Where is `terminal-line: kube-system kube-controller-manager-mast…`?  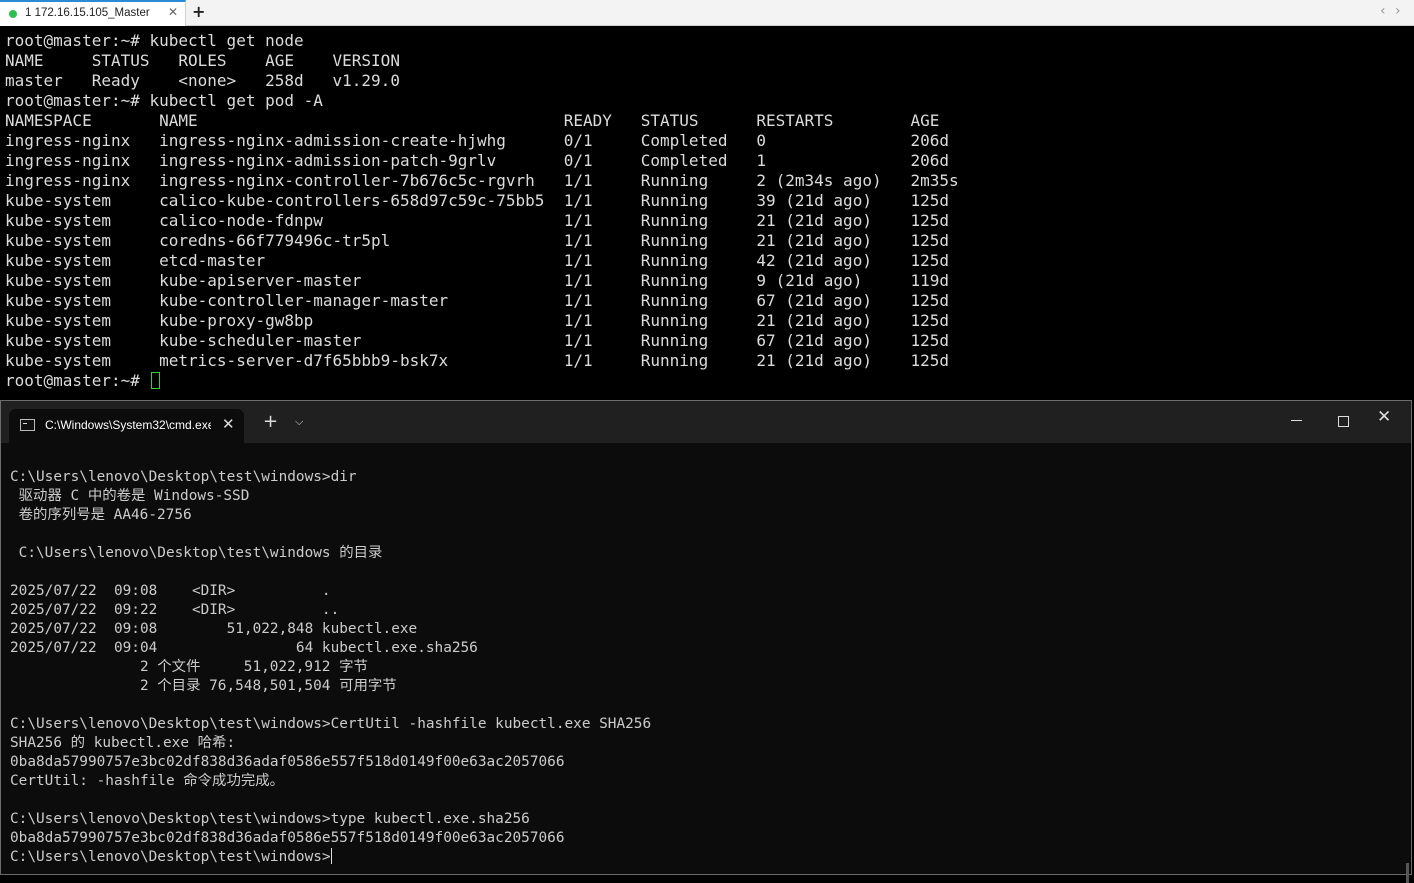 terminal-line: kube-system kube-controller-manager-mast… is located at coordinates (477, 300).